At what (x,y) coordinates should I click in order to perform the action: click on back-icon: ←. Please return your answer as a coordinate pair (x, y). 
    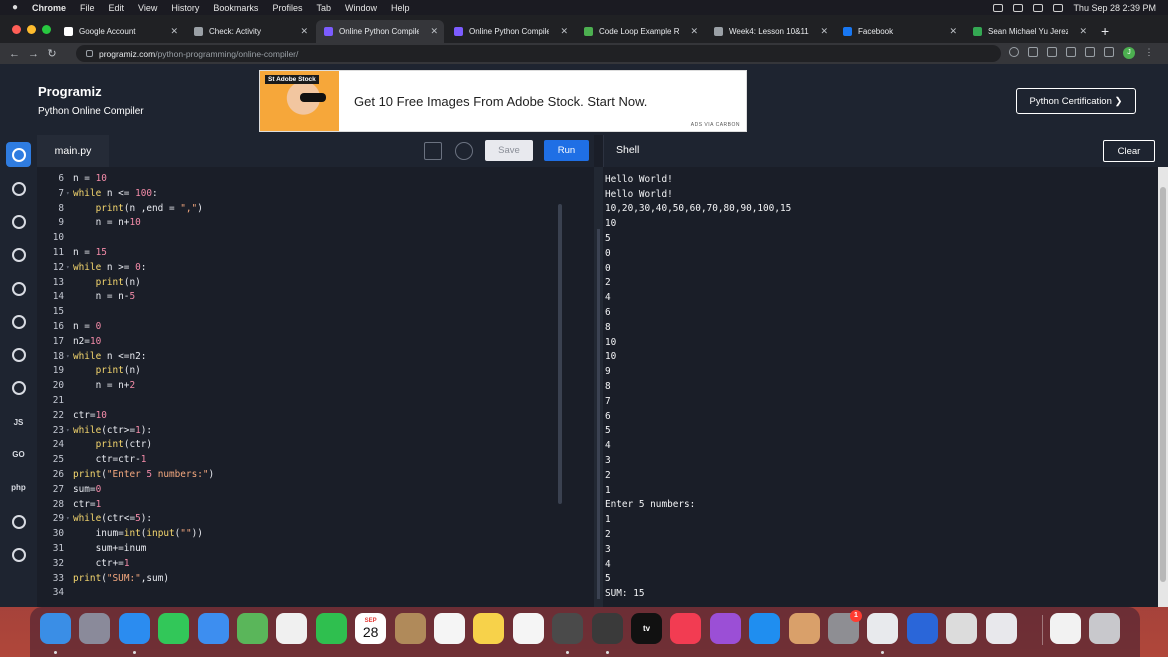
    Looking at the image, I should click on (14, 54).